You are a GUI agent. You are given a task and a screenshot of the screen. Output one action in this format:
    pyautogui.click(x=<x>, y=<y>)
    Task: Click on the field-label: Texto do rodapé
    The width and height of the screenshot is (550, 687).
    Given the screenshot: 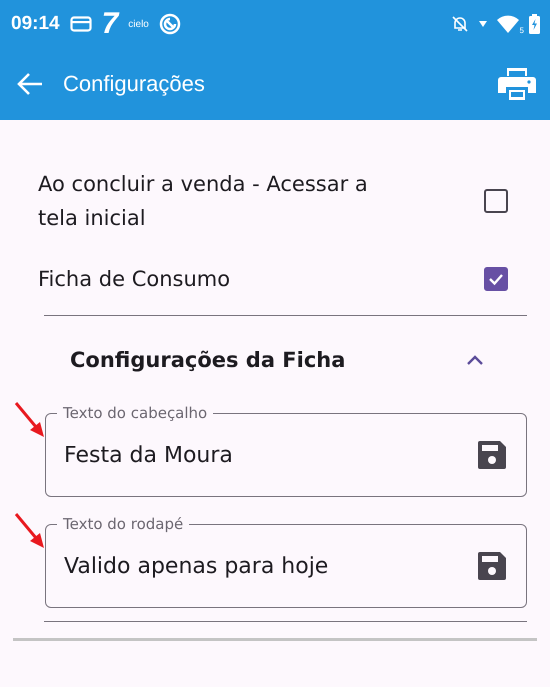 What is the action you would take?
    pyautogui.click(x=123, y=524)
    